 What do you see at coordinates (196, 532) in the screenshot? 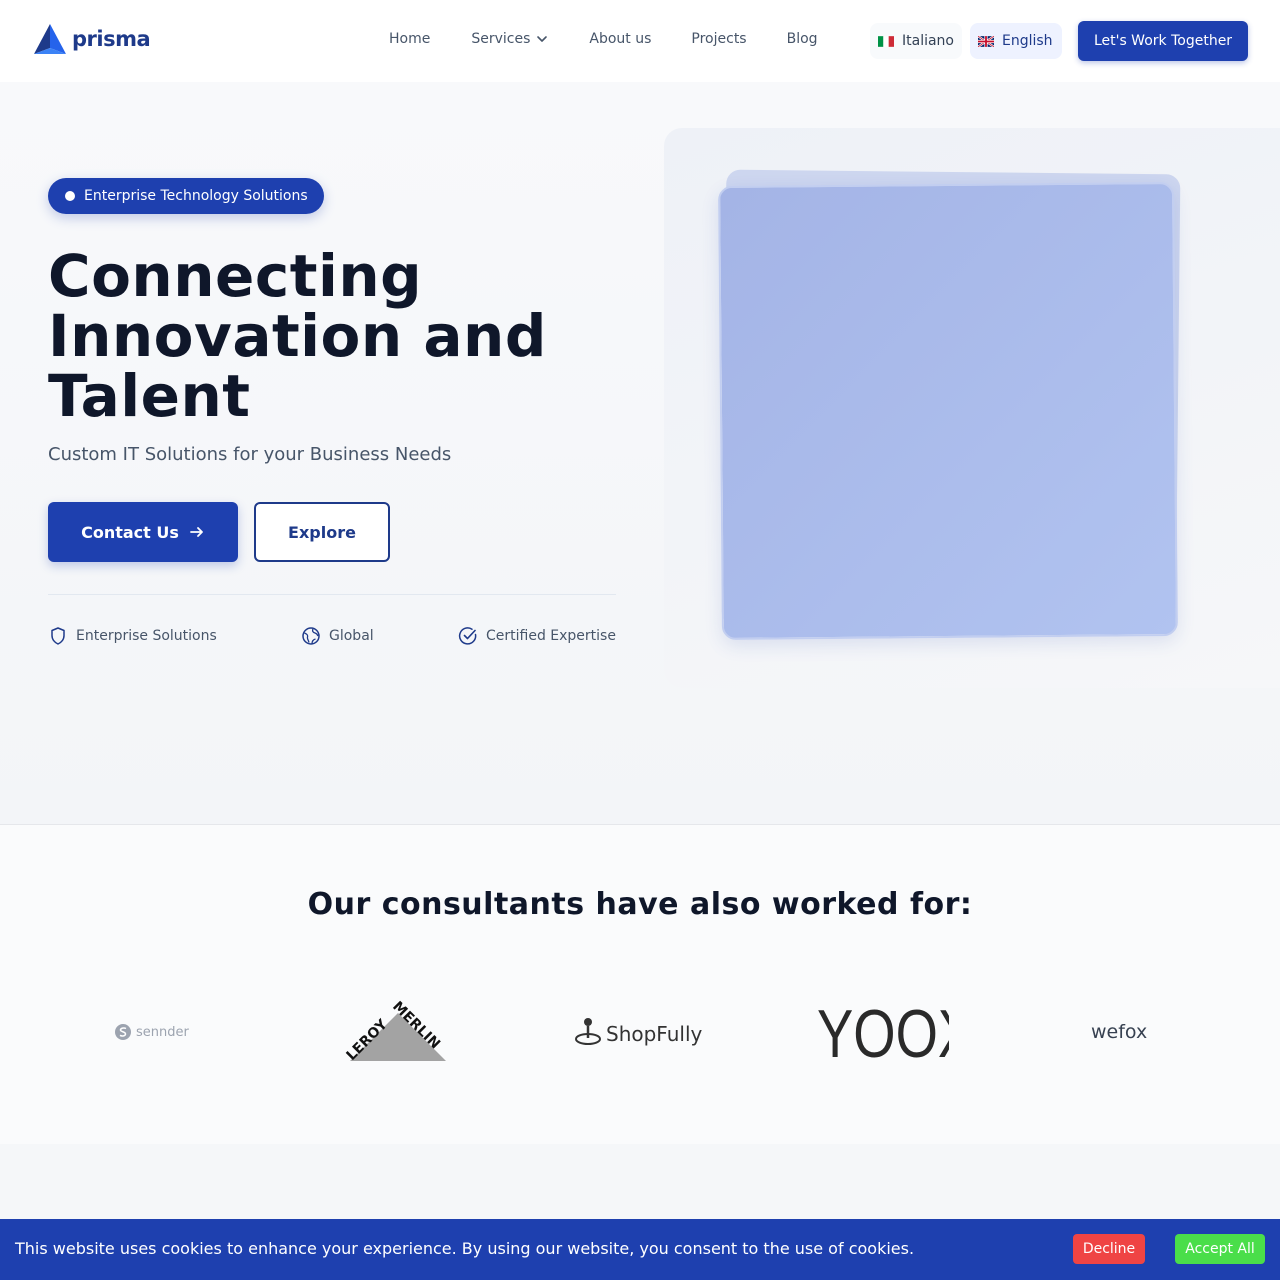
I see `arrow-right-icon` at bounding box center [196, 532].